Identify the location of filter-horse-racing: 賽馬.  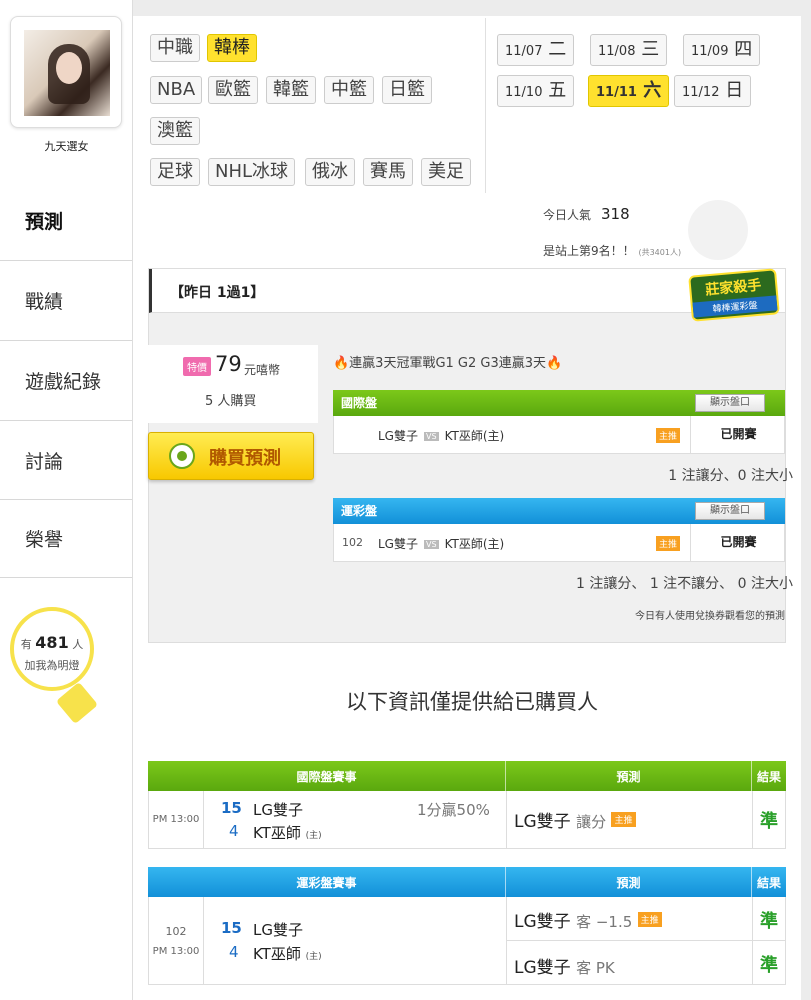
(388, 172).